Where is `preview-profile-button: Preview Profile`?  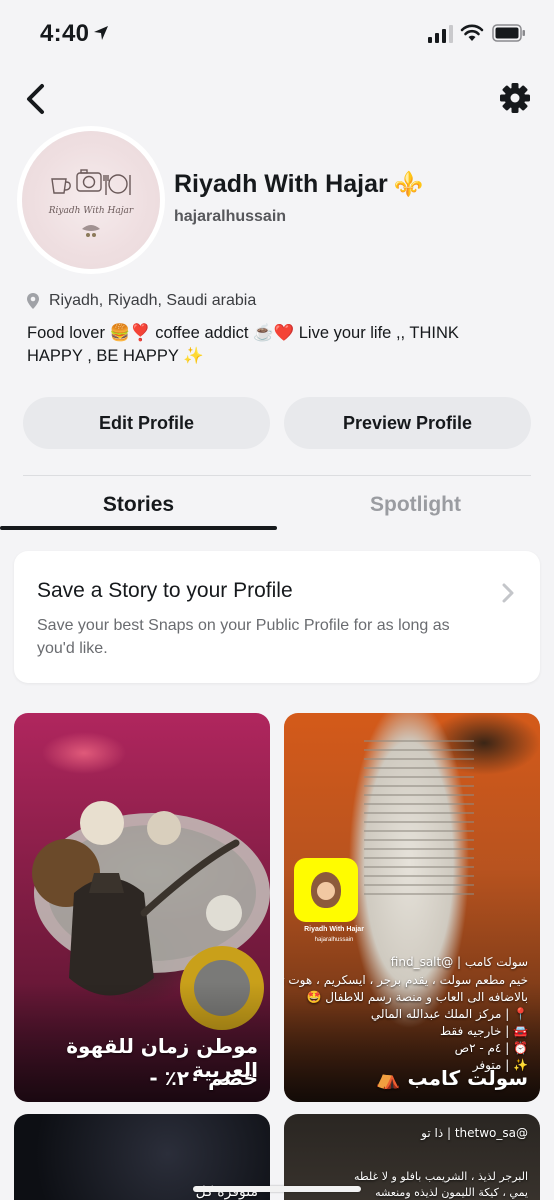
preview-profile-button: Preview Profile is located at coordinates (407, 423).